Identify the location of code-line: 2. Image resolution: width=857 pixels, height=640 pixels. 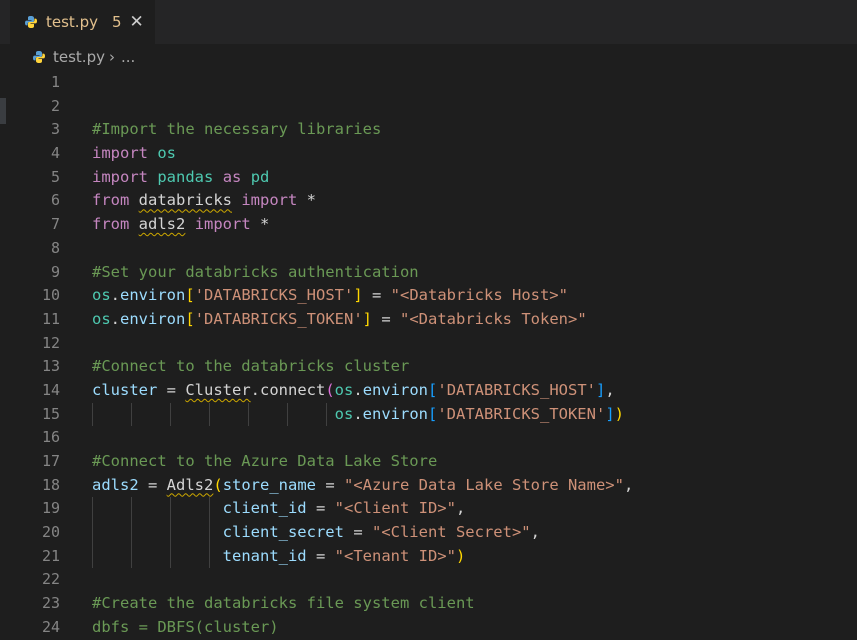
(428, 107).